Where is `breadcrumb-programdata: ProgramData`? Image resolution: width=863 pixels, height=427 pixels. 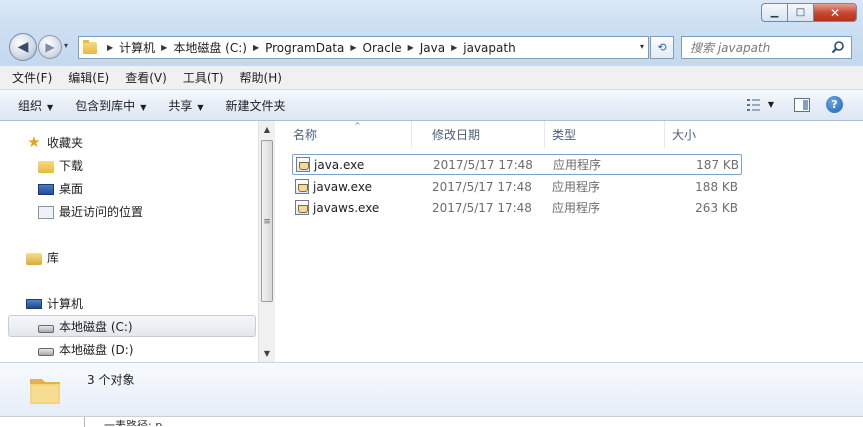 breadcrumb-programdata: ProgramData is located at coordinates (304, 48).